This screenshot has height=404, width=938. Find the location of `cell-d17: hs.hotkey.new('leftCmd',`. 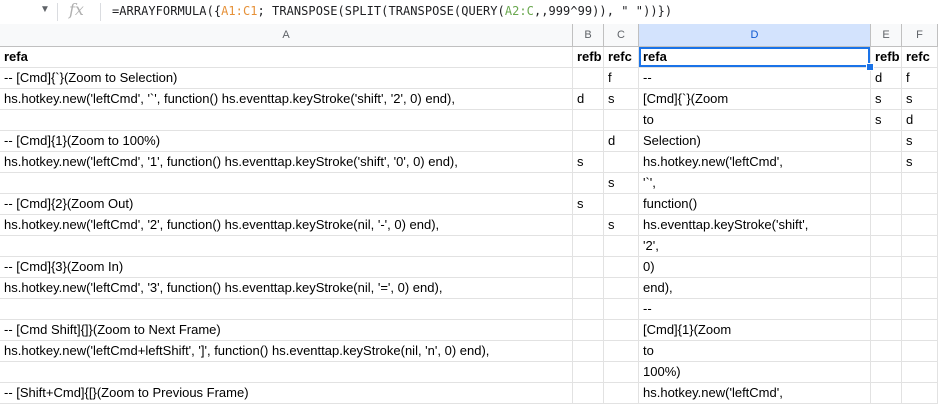

cell-d17: hs.hotkey.new('leftCmd', is located at coordinates (755, 393).